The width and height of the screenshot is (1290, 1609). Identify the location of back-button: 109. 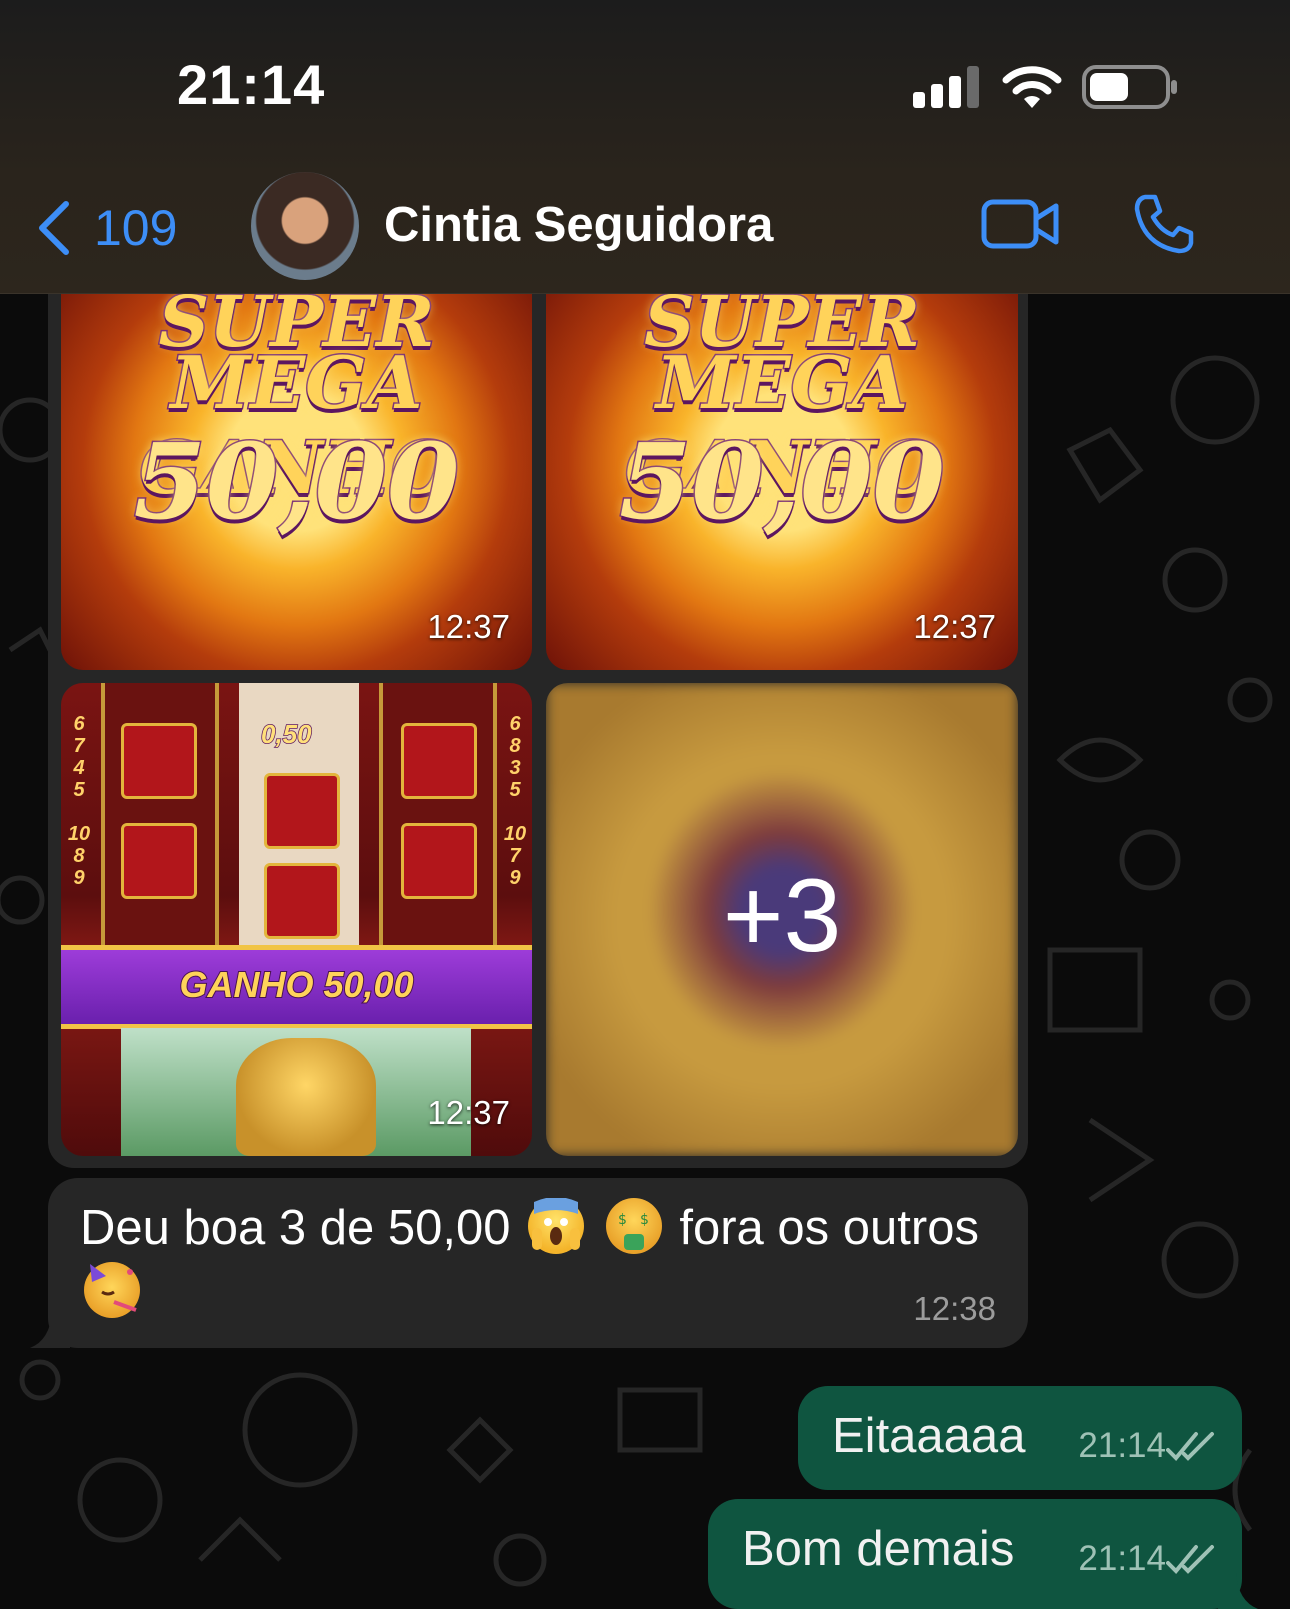
(106, 228).